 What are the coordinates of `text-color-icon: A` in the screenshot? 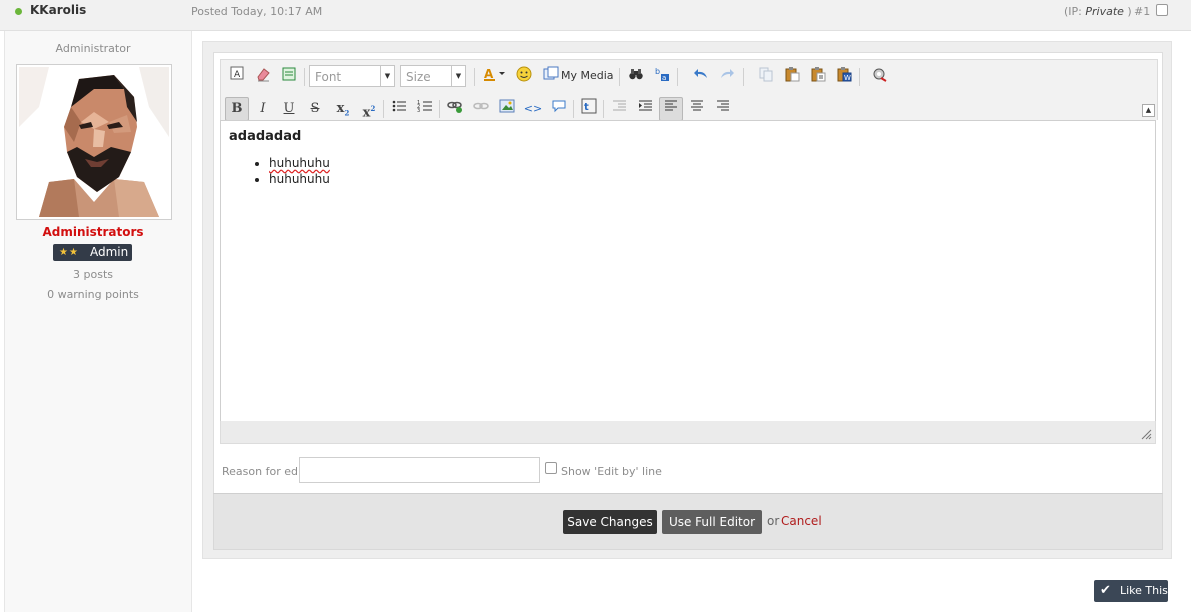 It's located at (495, 77).